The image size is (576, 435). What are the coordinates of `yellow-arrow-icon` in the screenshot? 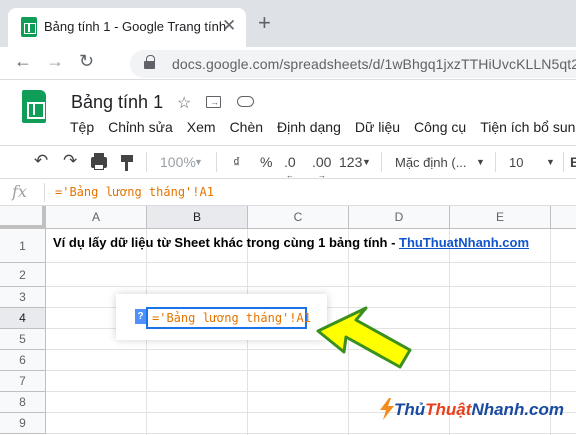 It's located at (364, 337).